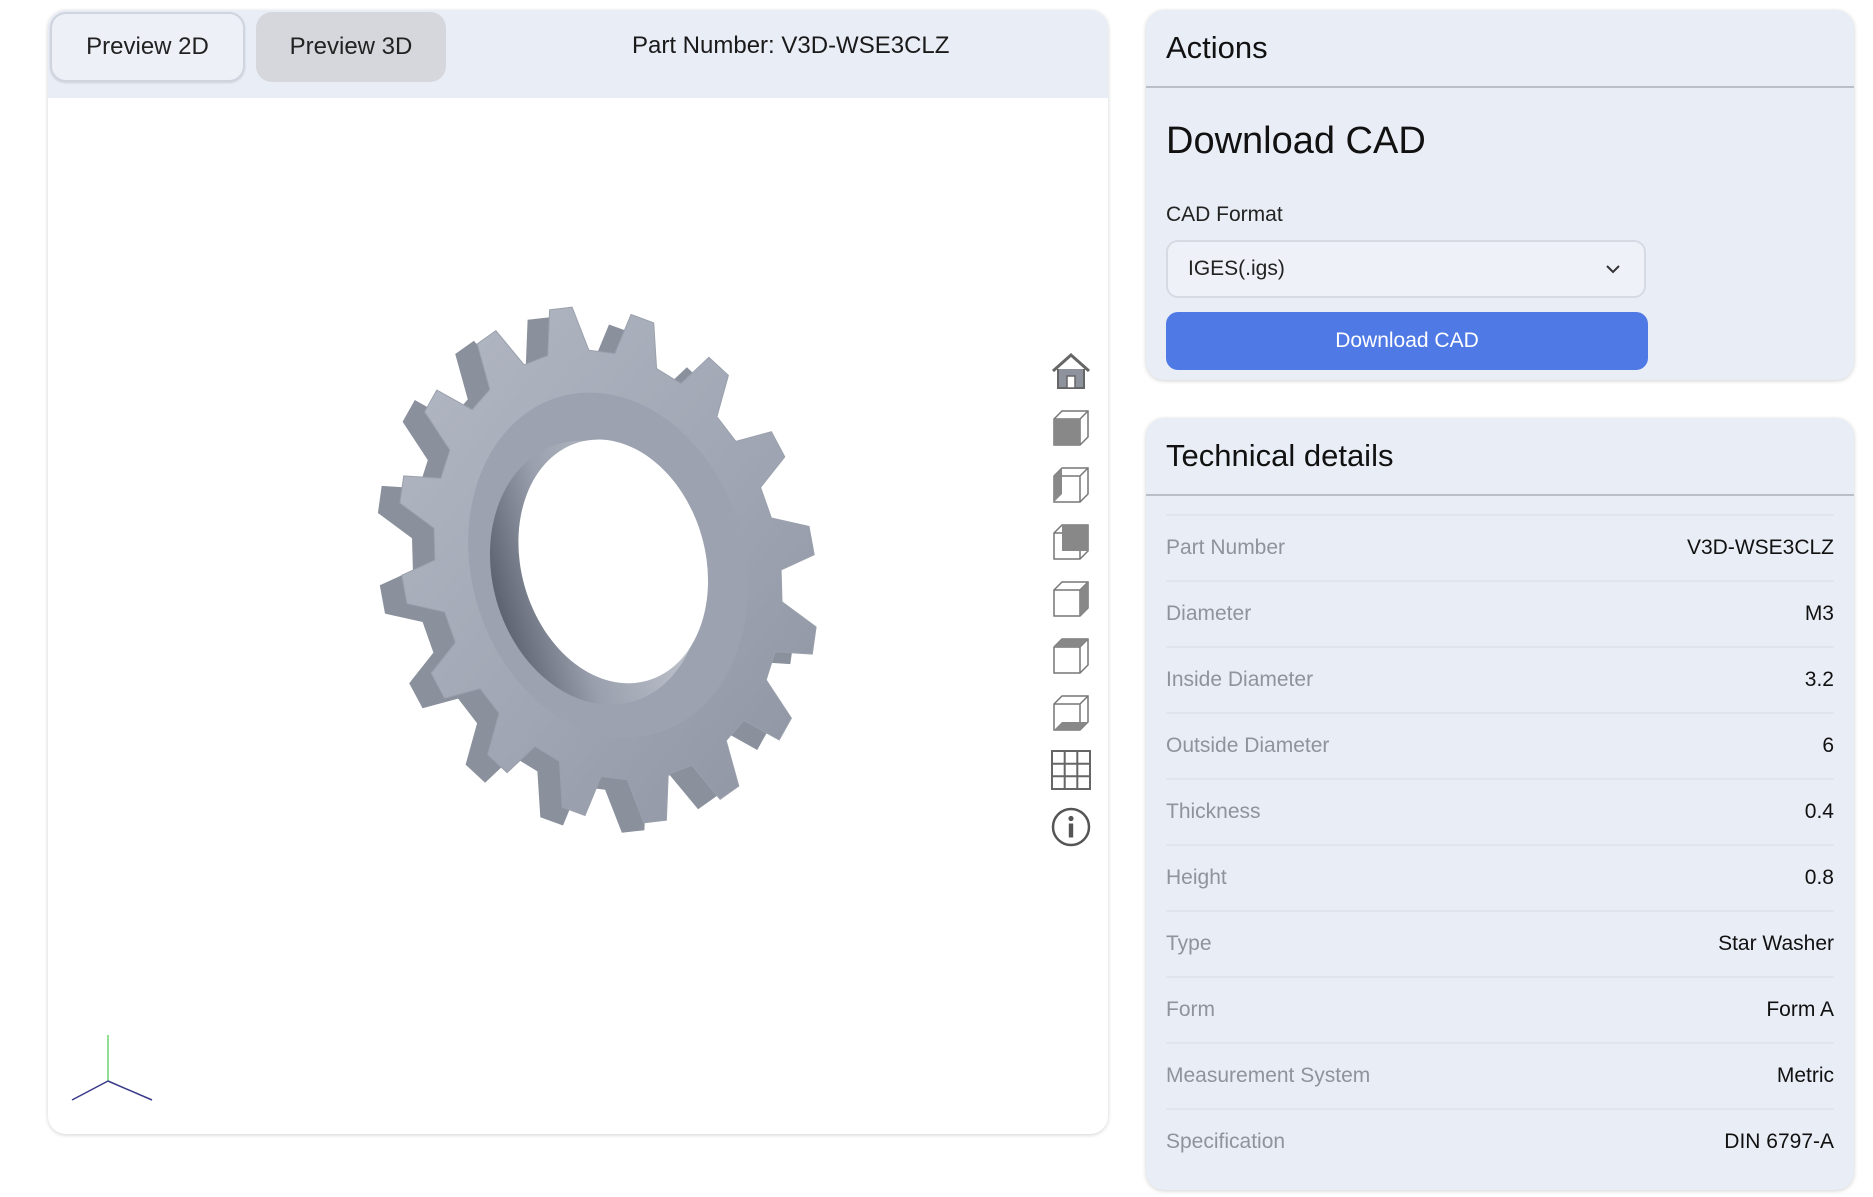  Describe the element at coordinates (1500, 547) in the screenshot. I see `spec-row-part-number: Part Number V3D-WSE3CLZ` at that location.